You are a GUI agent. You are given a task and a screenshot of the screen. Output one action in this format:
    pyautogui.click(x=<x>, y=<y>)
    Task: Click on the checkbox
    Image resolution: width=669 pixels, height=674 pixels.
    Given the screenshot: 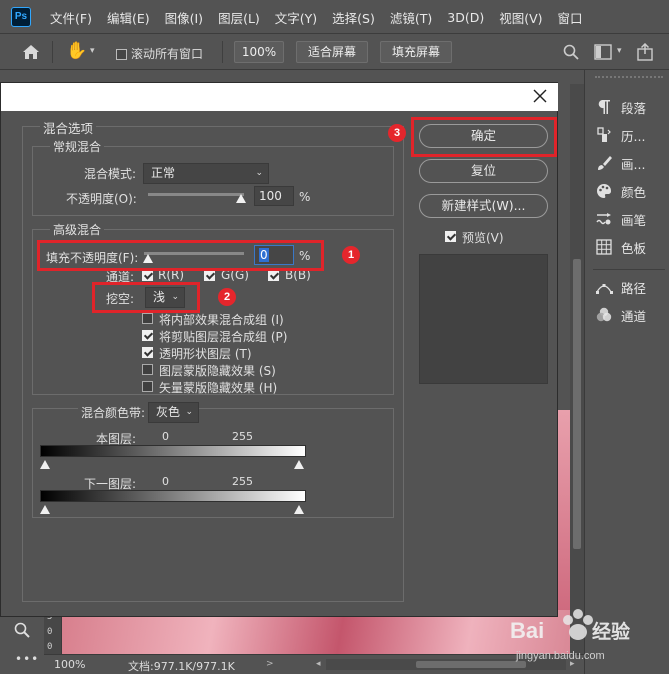 What is the action you would take?
    pyautogui.click(x=121, y=54)
    